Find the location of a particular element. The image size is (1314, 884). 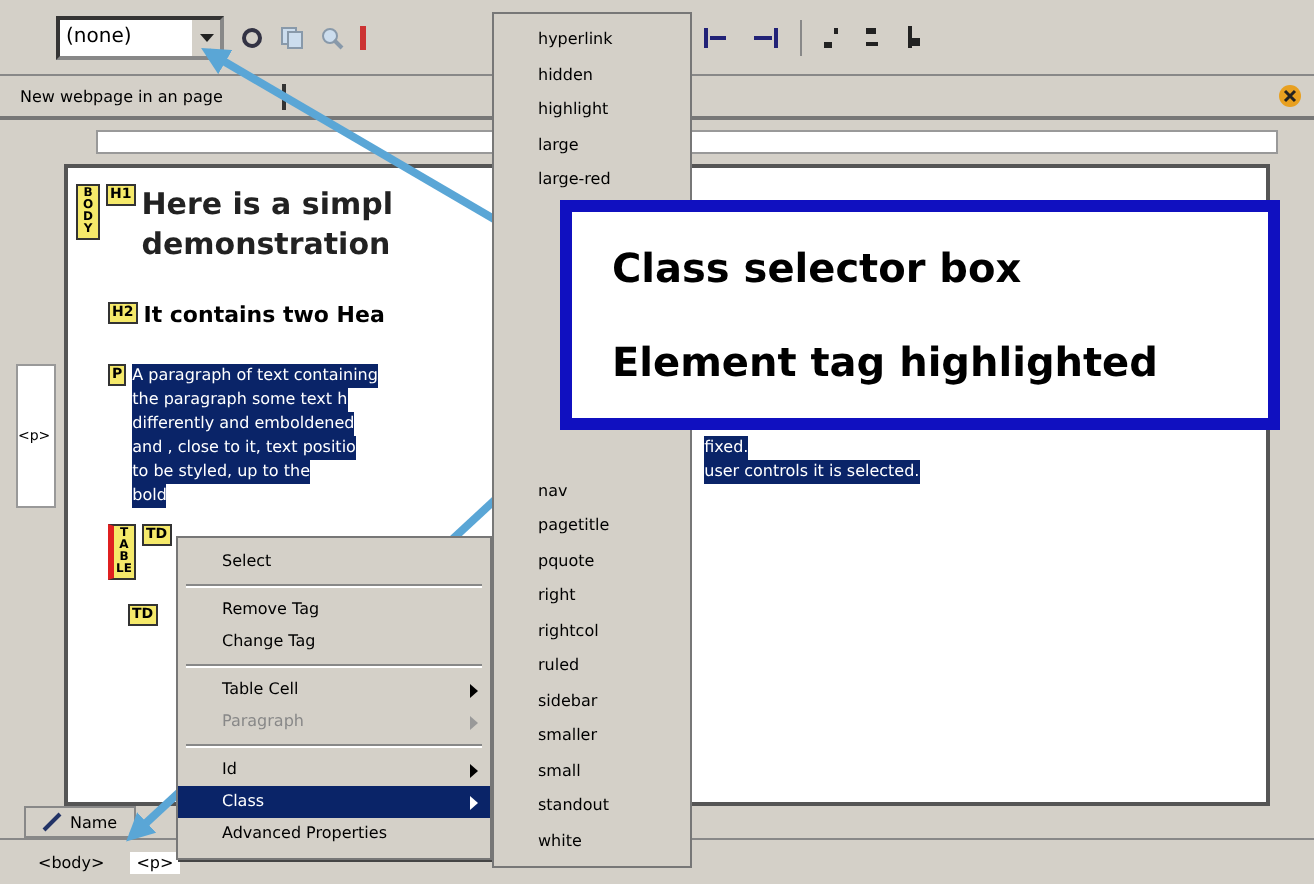

selected-text: user controls it is selected. is located at coordinates (812, 471).